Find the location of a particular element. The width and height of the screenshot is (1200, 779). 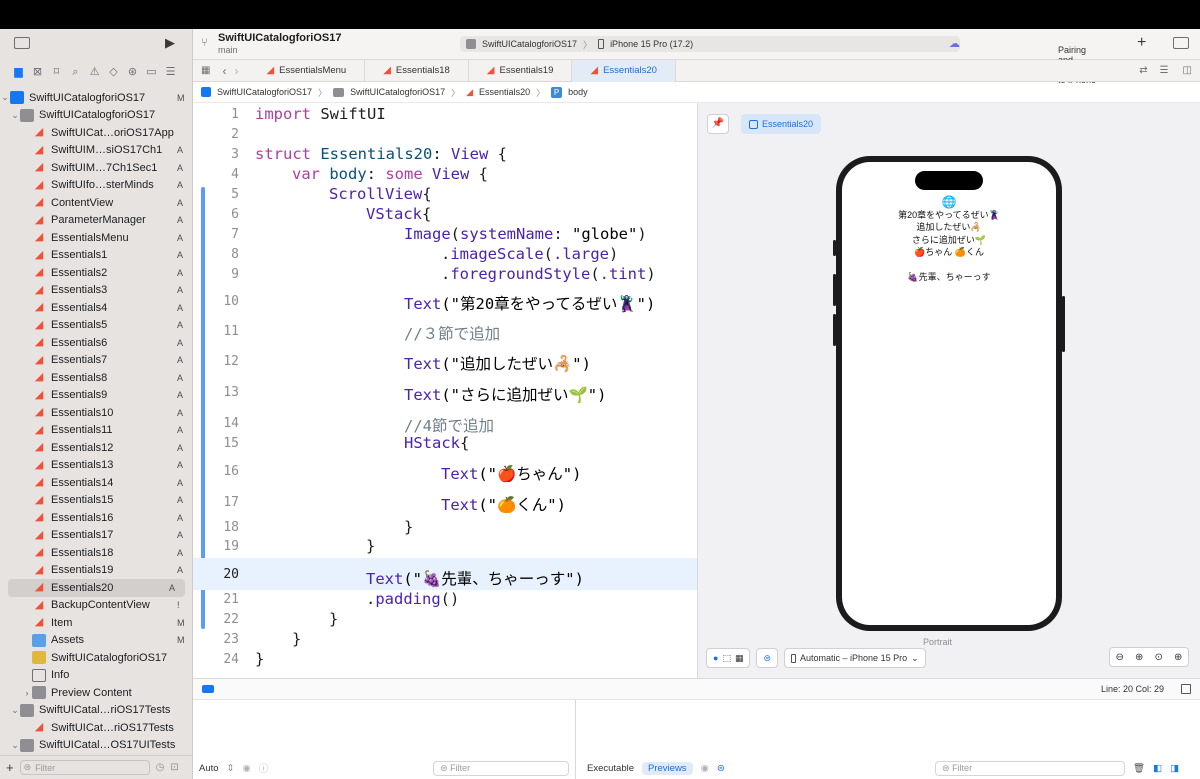

breakpoint-icon: ▭ is located at coordinates (151, 72).